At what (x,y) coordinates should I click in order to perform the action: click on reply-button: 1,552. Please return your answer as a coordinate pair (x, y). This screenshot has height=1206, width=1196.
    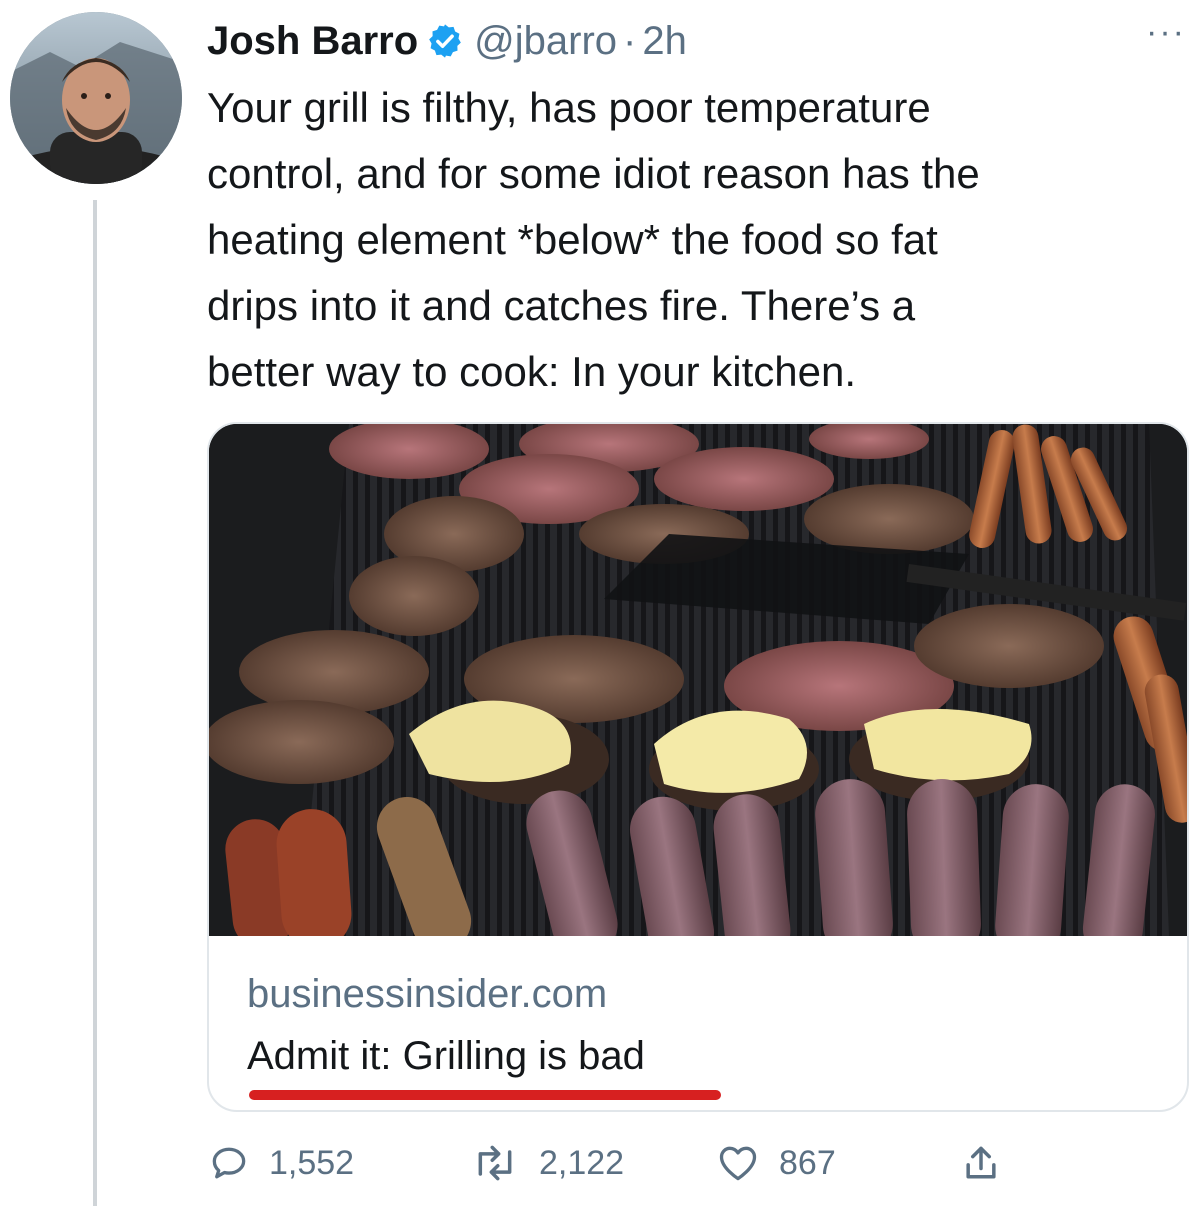
    Looking at the image, I should click on (280, 1163).